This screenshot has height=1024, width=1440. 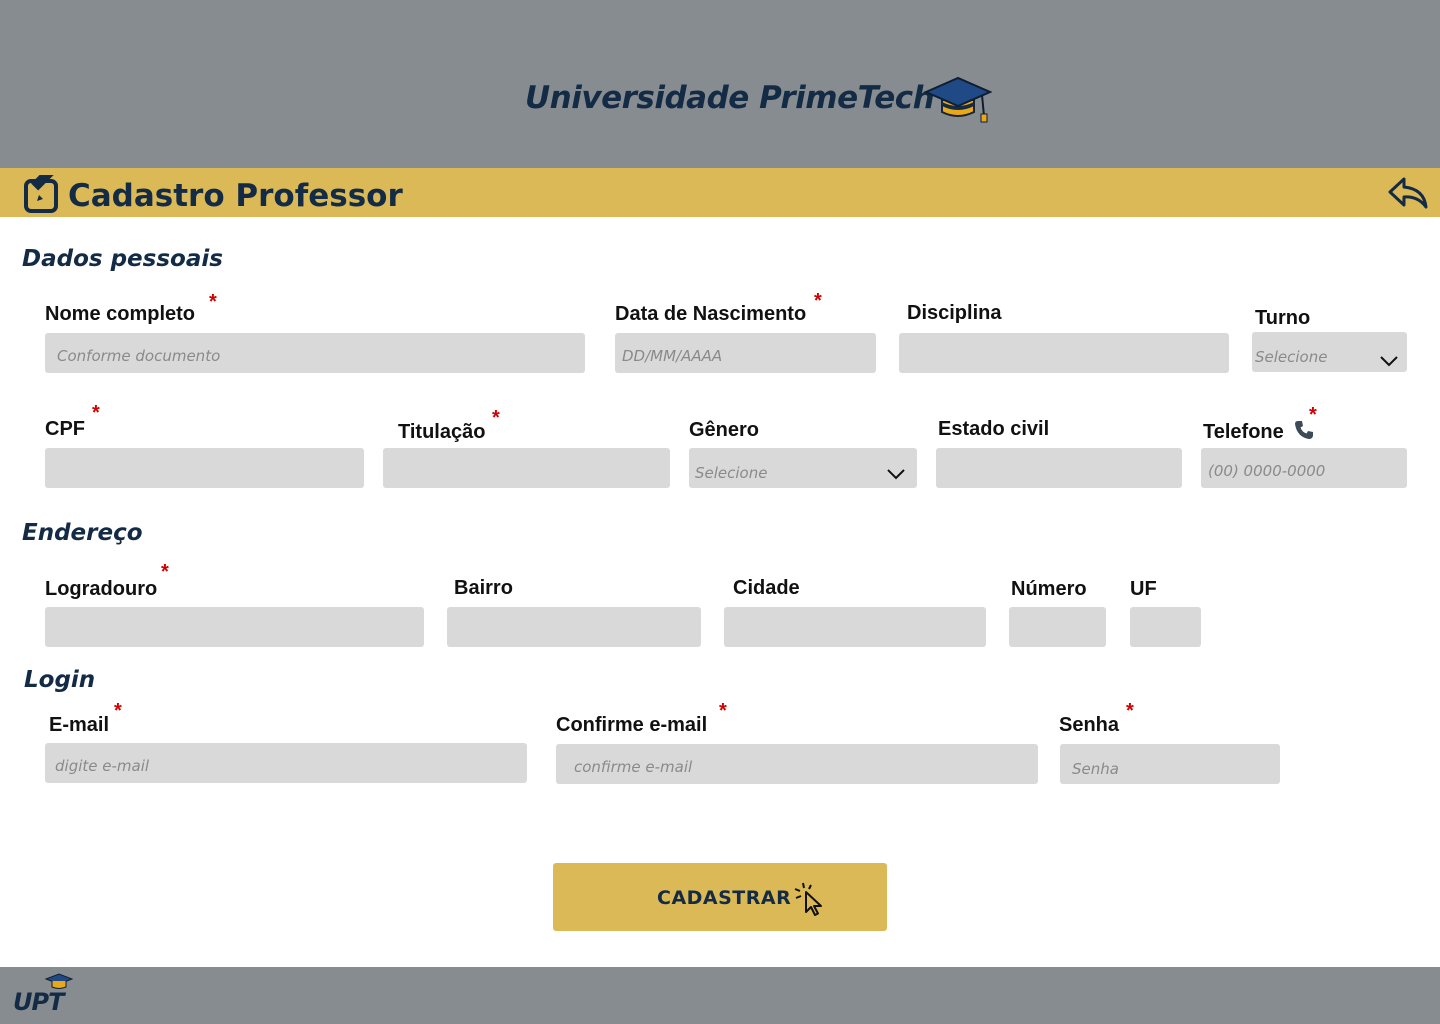 What do you see at coordinates (60, 680) in the screenshot?
I see `section-title-login: Login` at bounding box center [60, 680].